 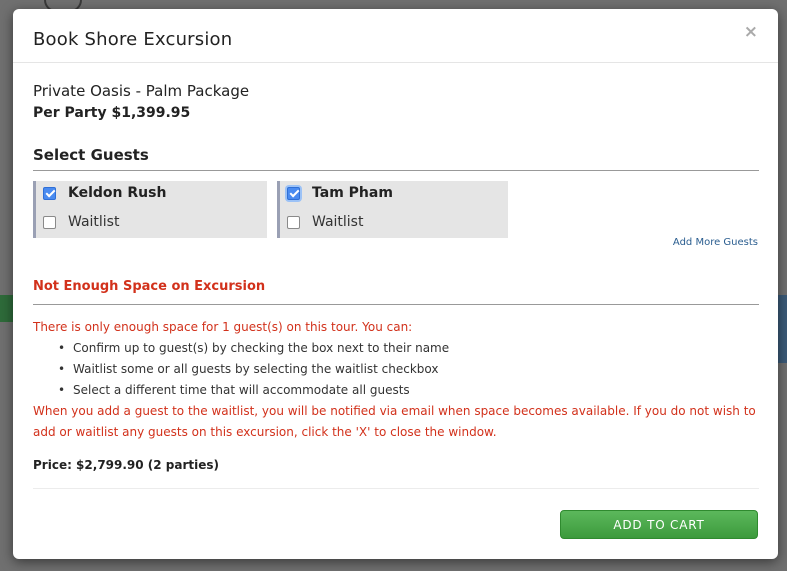 I want to click on guest-name: Keldon Rush, so click(x=117, y=193).